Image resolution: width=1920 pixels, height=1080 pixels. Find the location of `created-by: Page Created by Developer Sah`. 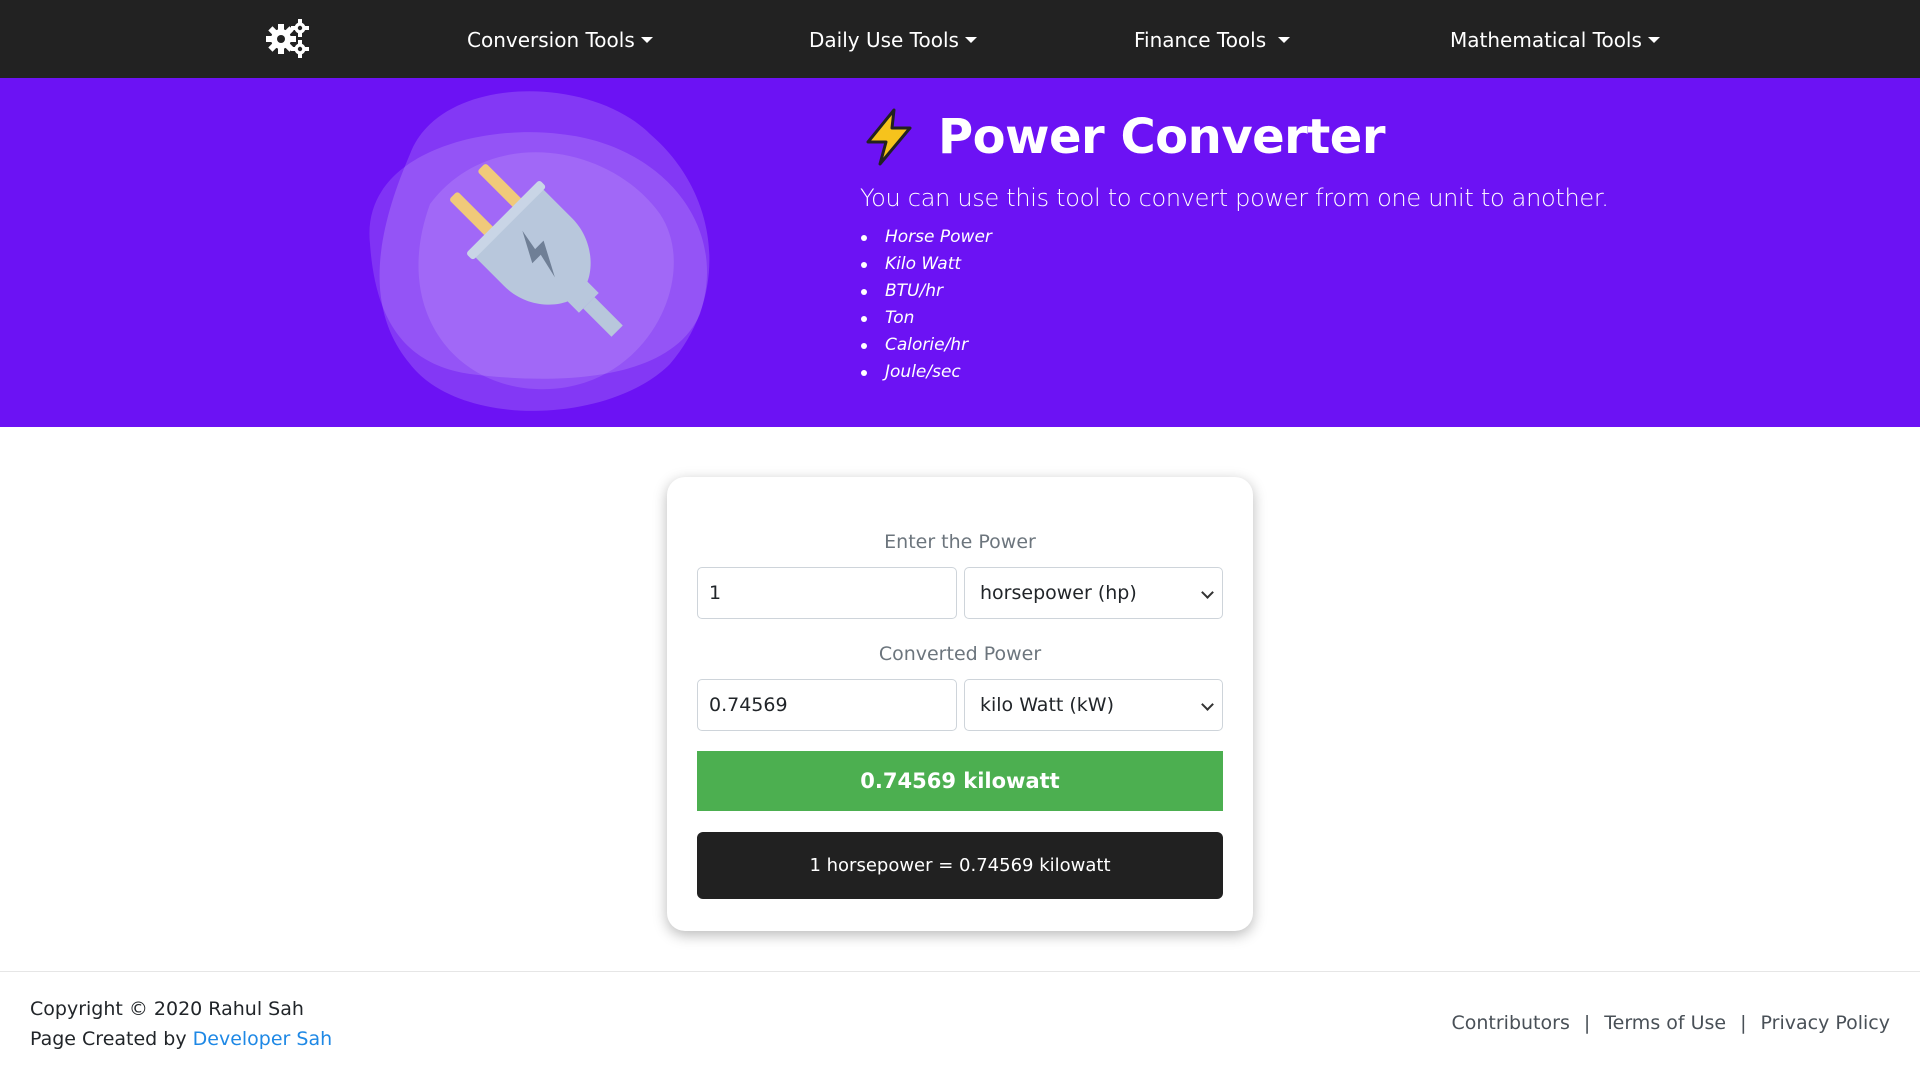

created-by: Page Created by Developer Sah is located at coordinates (181, 1039).